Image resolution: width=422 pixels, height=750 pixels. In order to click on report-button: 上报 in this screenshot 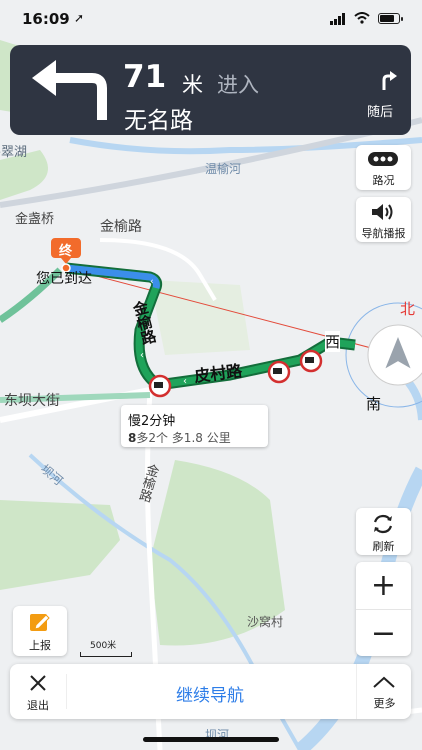, I will do `click(40, 631)`.